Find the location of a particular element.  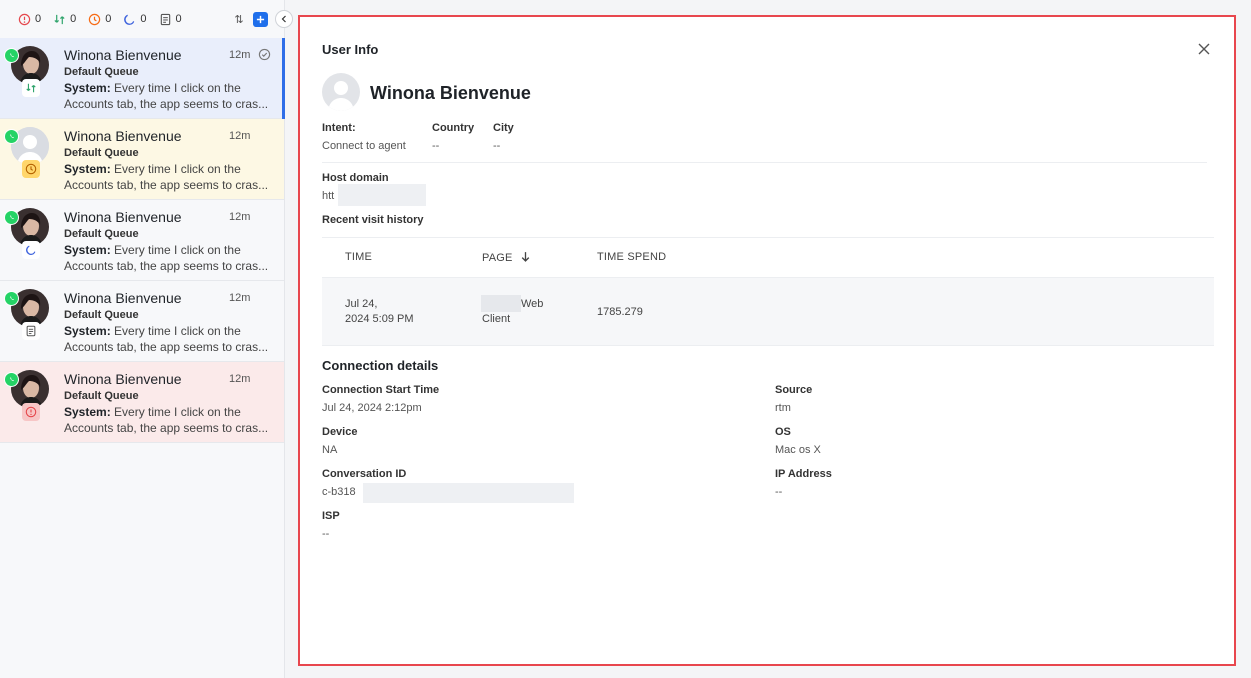

table-header-row: TIME PAGE TIME SPEND is located at coordinates (768, 257).